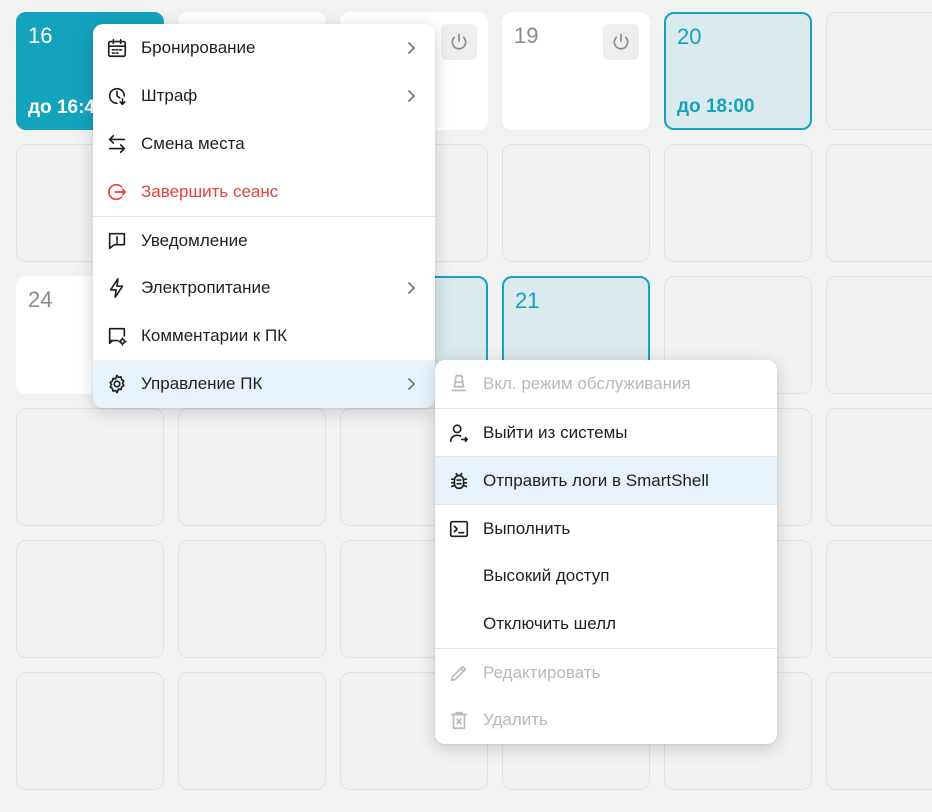  I want to click on trash-icon, so click(459, 720).